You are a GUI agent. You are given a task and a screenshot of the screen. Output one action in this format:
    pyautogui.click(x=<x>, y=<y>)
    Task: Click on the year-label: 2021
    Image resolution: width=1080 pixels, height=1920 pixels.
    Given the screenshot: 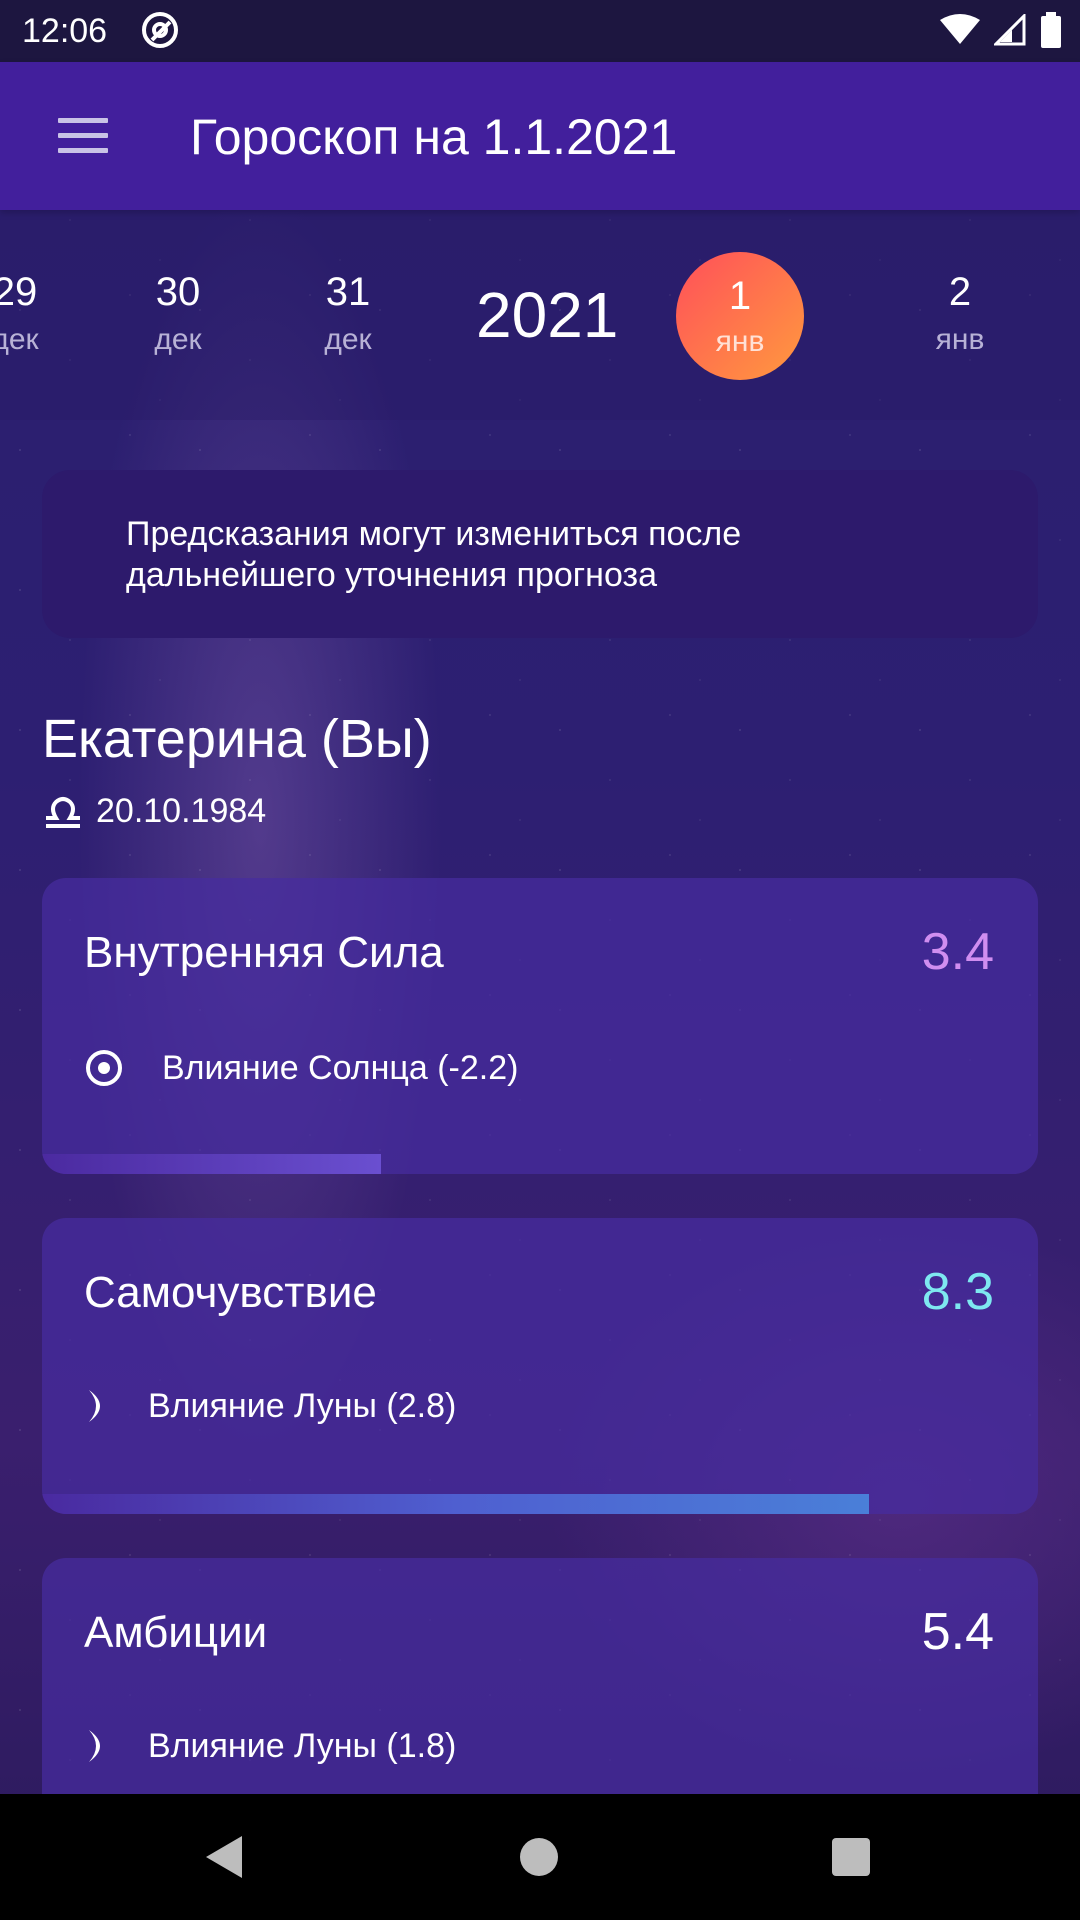 What is the action you would take?
    pyautogui.click(x=547, y=315)
    